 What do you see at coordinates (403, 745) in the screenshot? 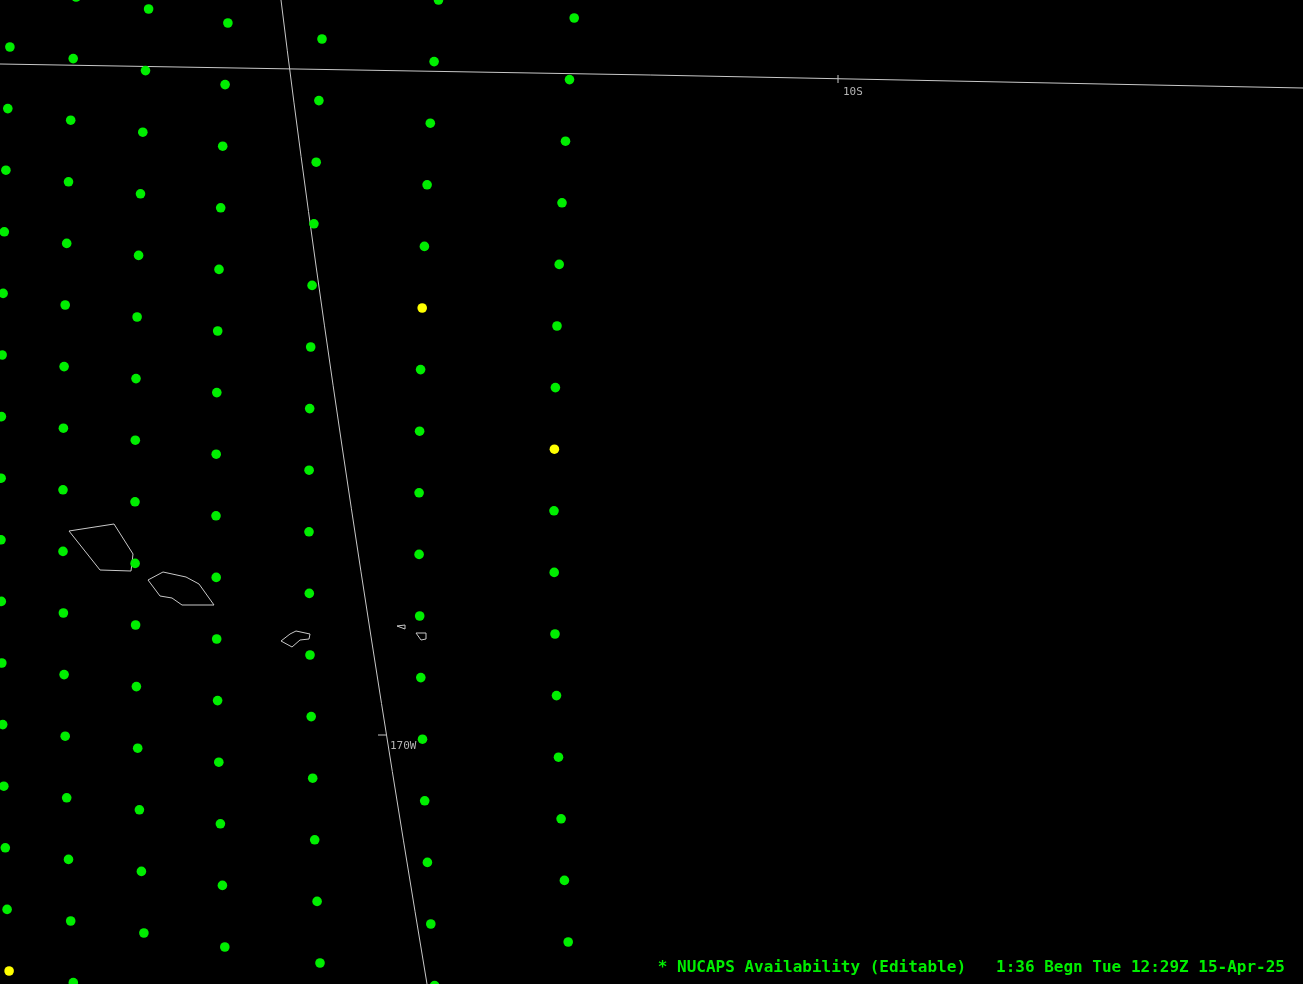
I see `longitude-label: 170W` at bounding box center [403, 745].